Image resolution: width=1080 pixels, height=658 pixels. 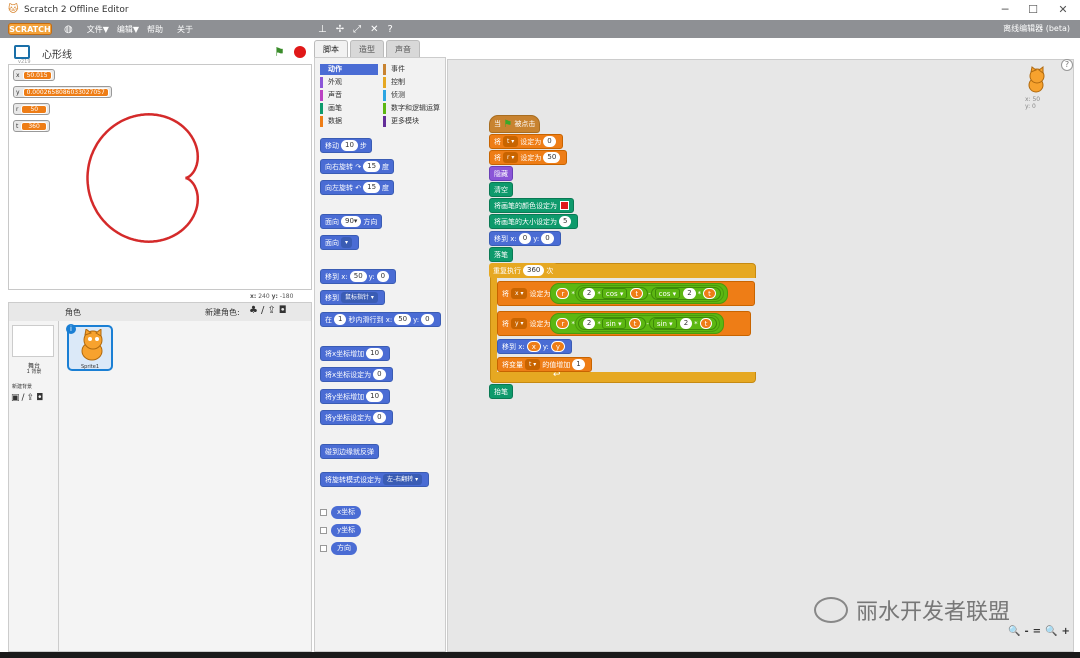 What do you see at coordinates (160, 53) in the screenshot?
I see `stage-header: 心形线 v219 ⚑` at bounding box center [160, 53].